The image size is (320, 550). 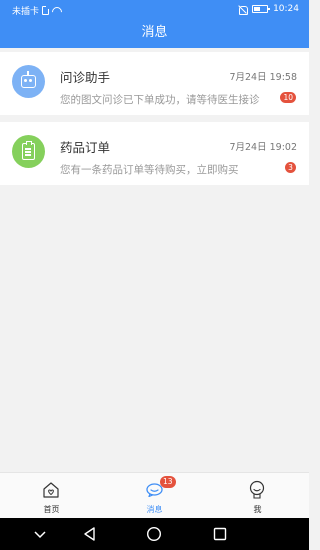 I want to click on tab-unread-badge: 13, so click(x=168, y=482).